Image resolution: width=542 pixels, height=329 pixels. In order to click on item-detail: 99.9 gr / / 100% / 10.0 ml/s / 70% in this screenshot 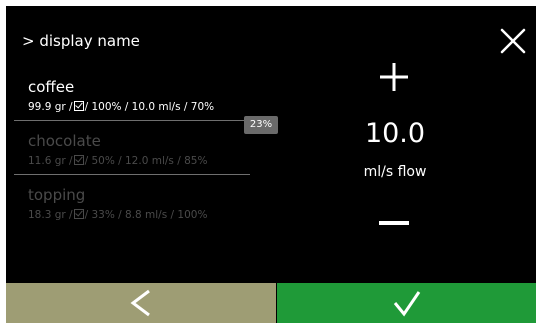, I will do `click(158, 107)`.